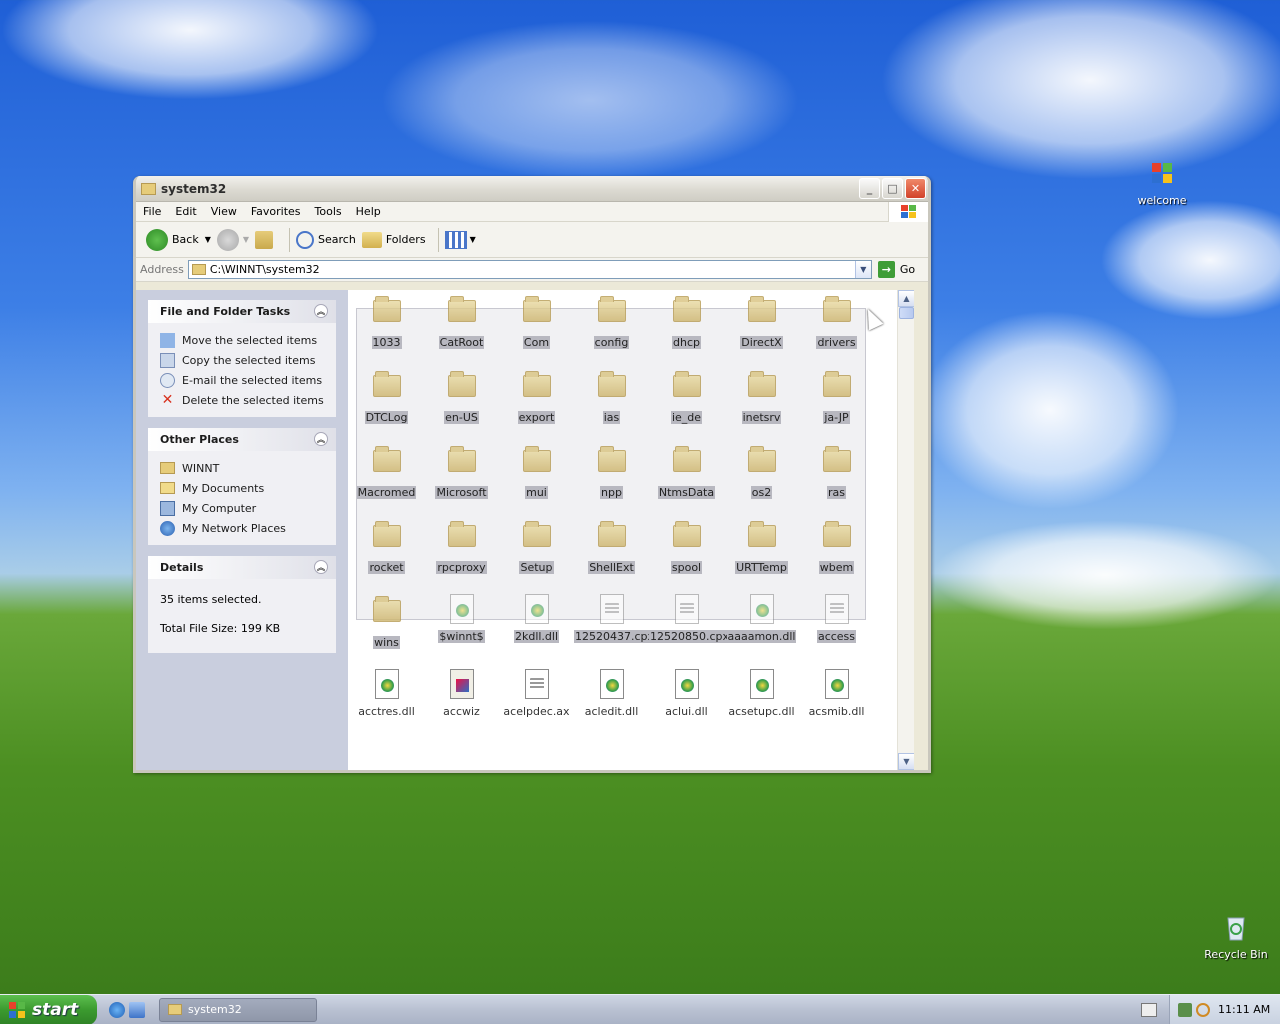  I want to click on scroll-thumb, so click(906, 313).